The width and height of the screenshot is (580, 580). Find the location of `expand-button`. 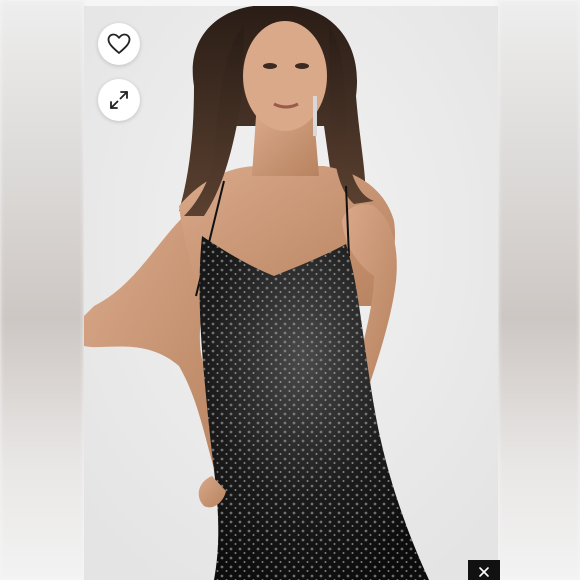

expand-button is located at coordinates (119, 100).